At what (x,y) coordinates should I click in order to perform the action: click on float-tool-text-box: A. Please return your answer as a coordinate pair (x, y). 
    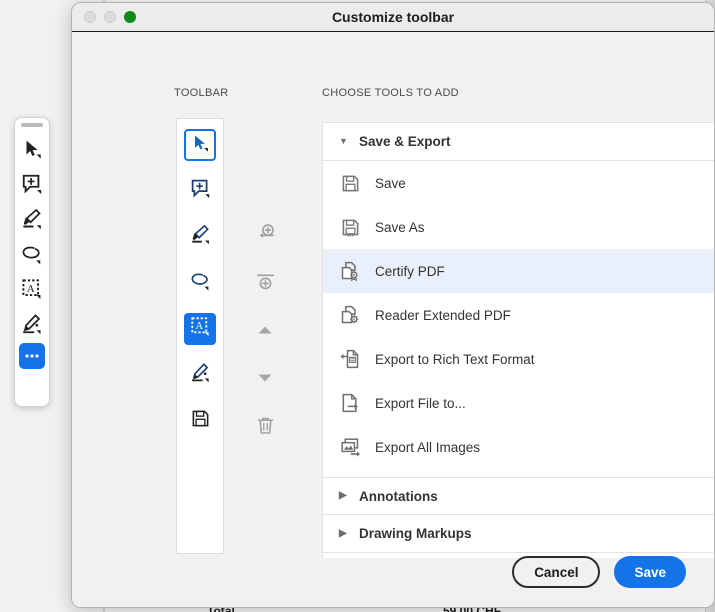
    Looking at the image, I should click on (32, 289).